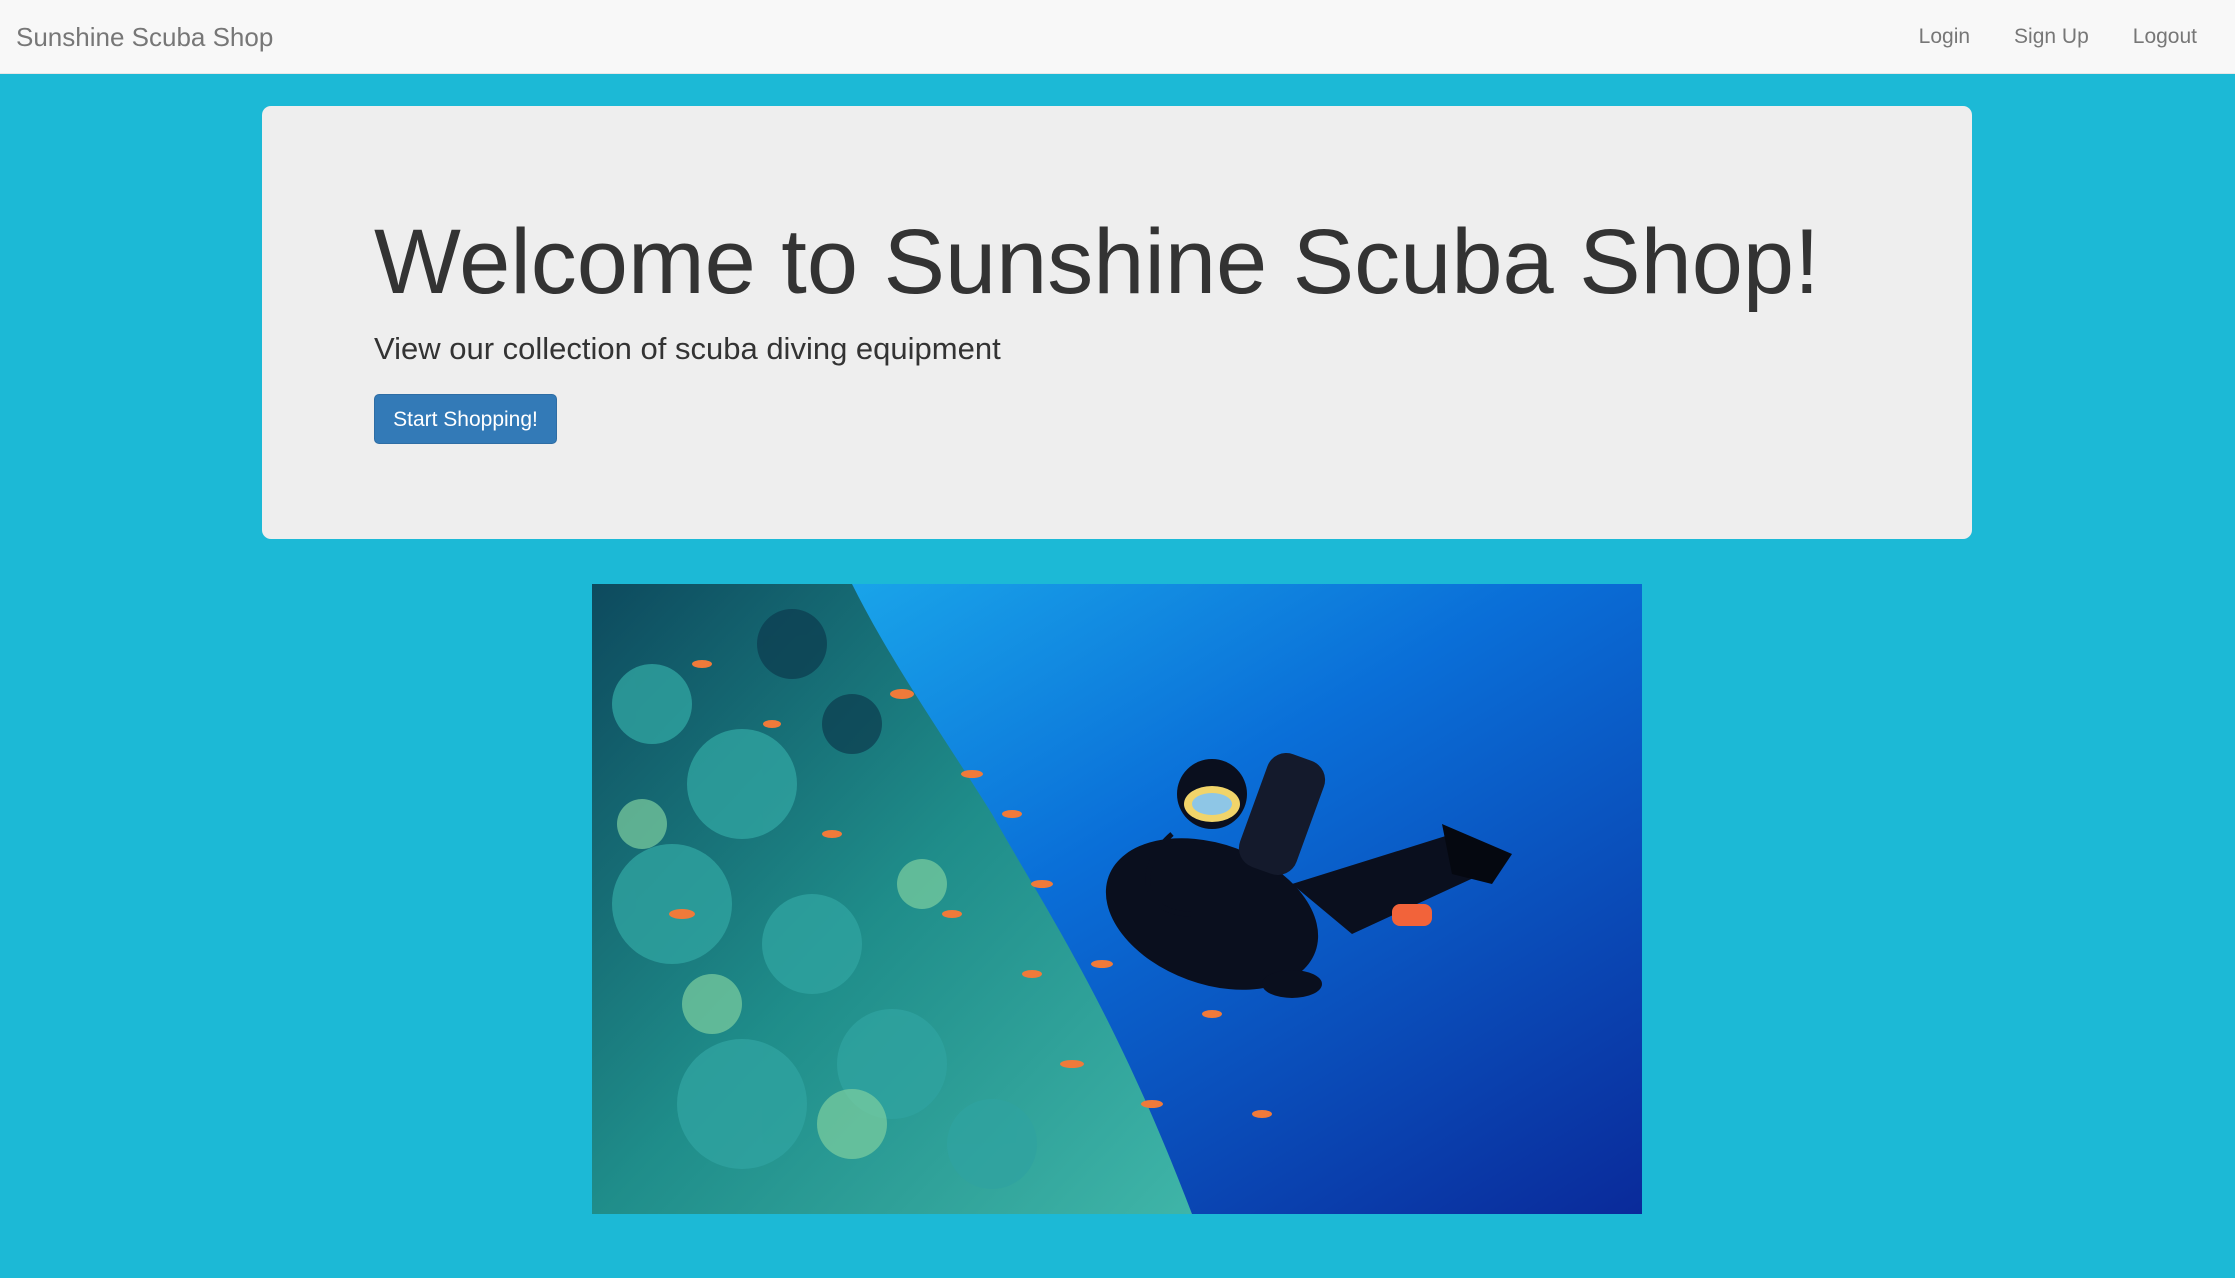 The image size is (2235, 1278). What do you see at coordinates (144, 37) in the screenshot?
I see `brand-link: Sunshine Scuba Shop` at bounding box center [144, 37].